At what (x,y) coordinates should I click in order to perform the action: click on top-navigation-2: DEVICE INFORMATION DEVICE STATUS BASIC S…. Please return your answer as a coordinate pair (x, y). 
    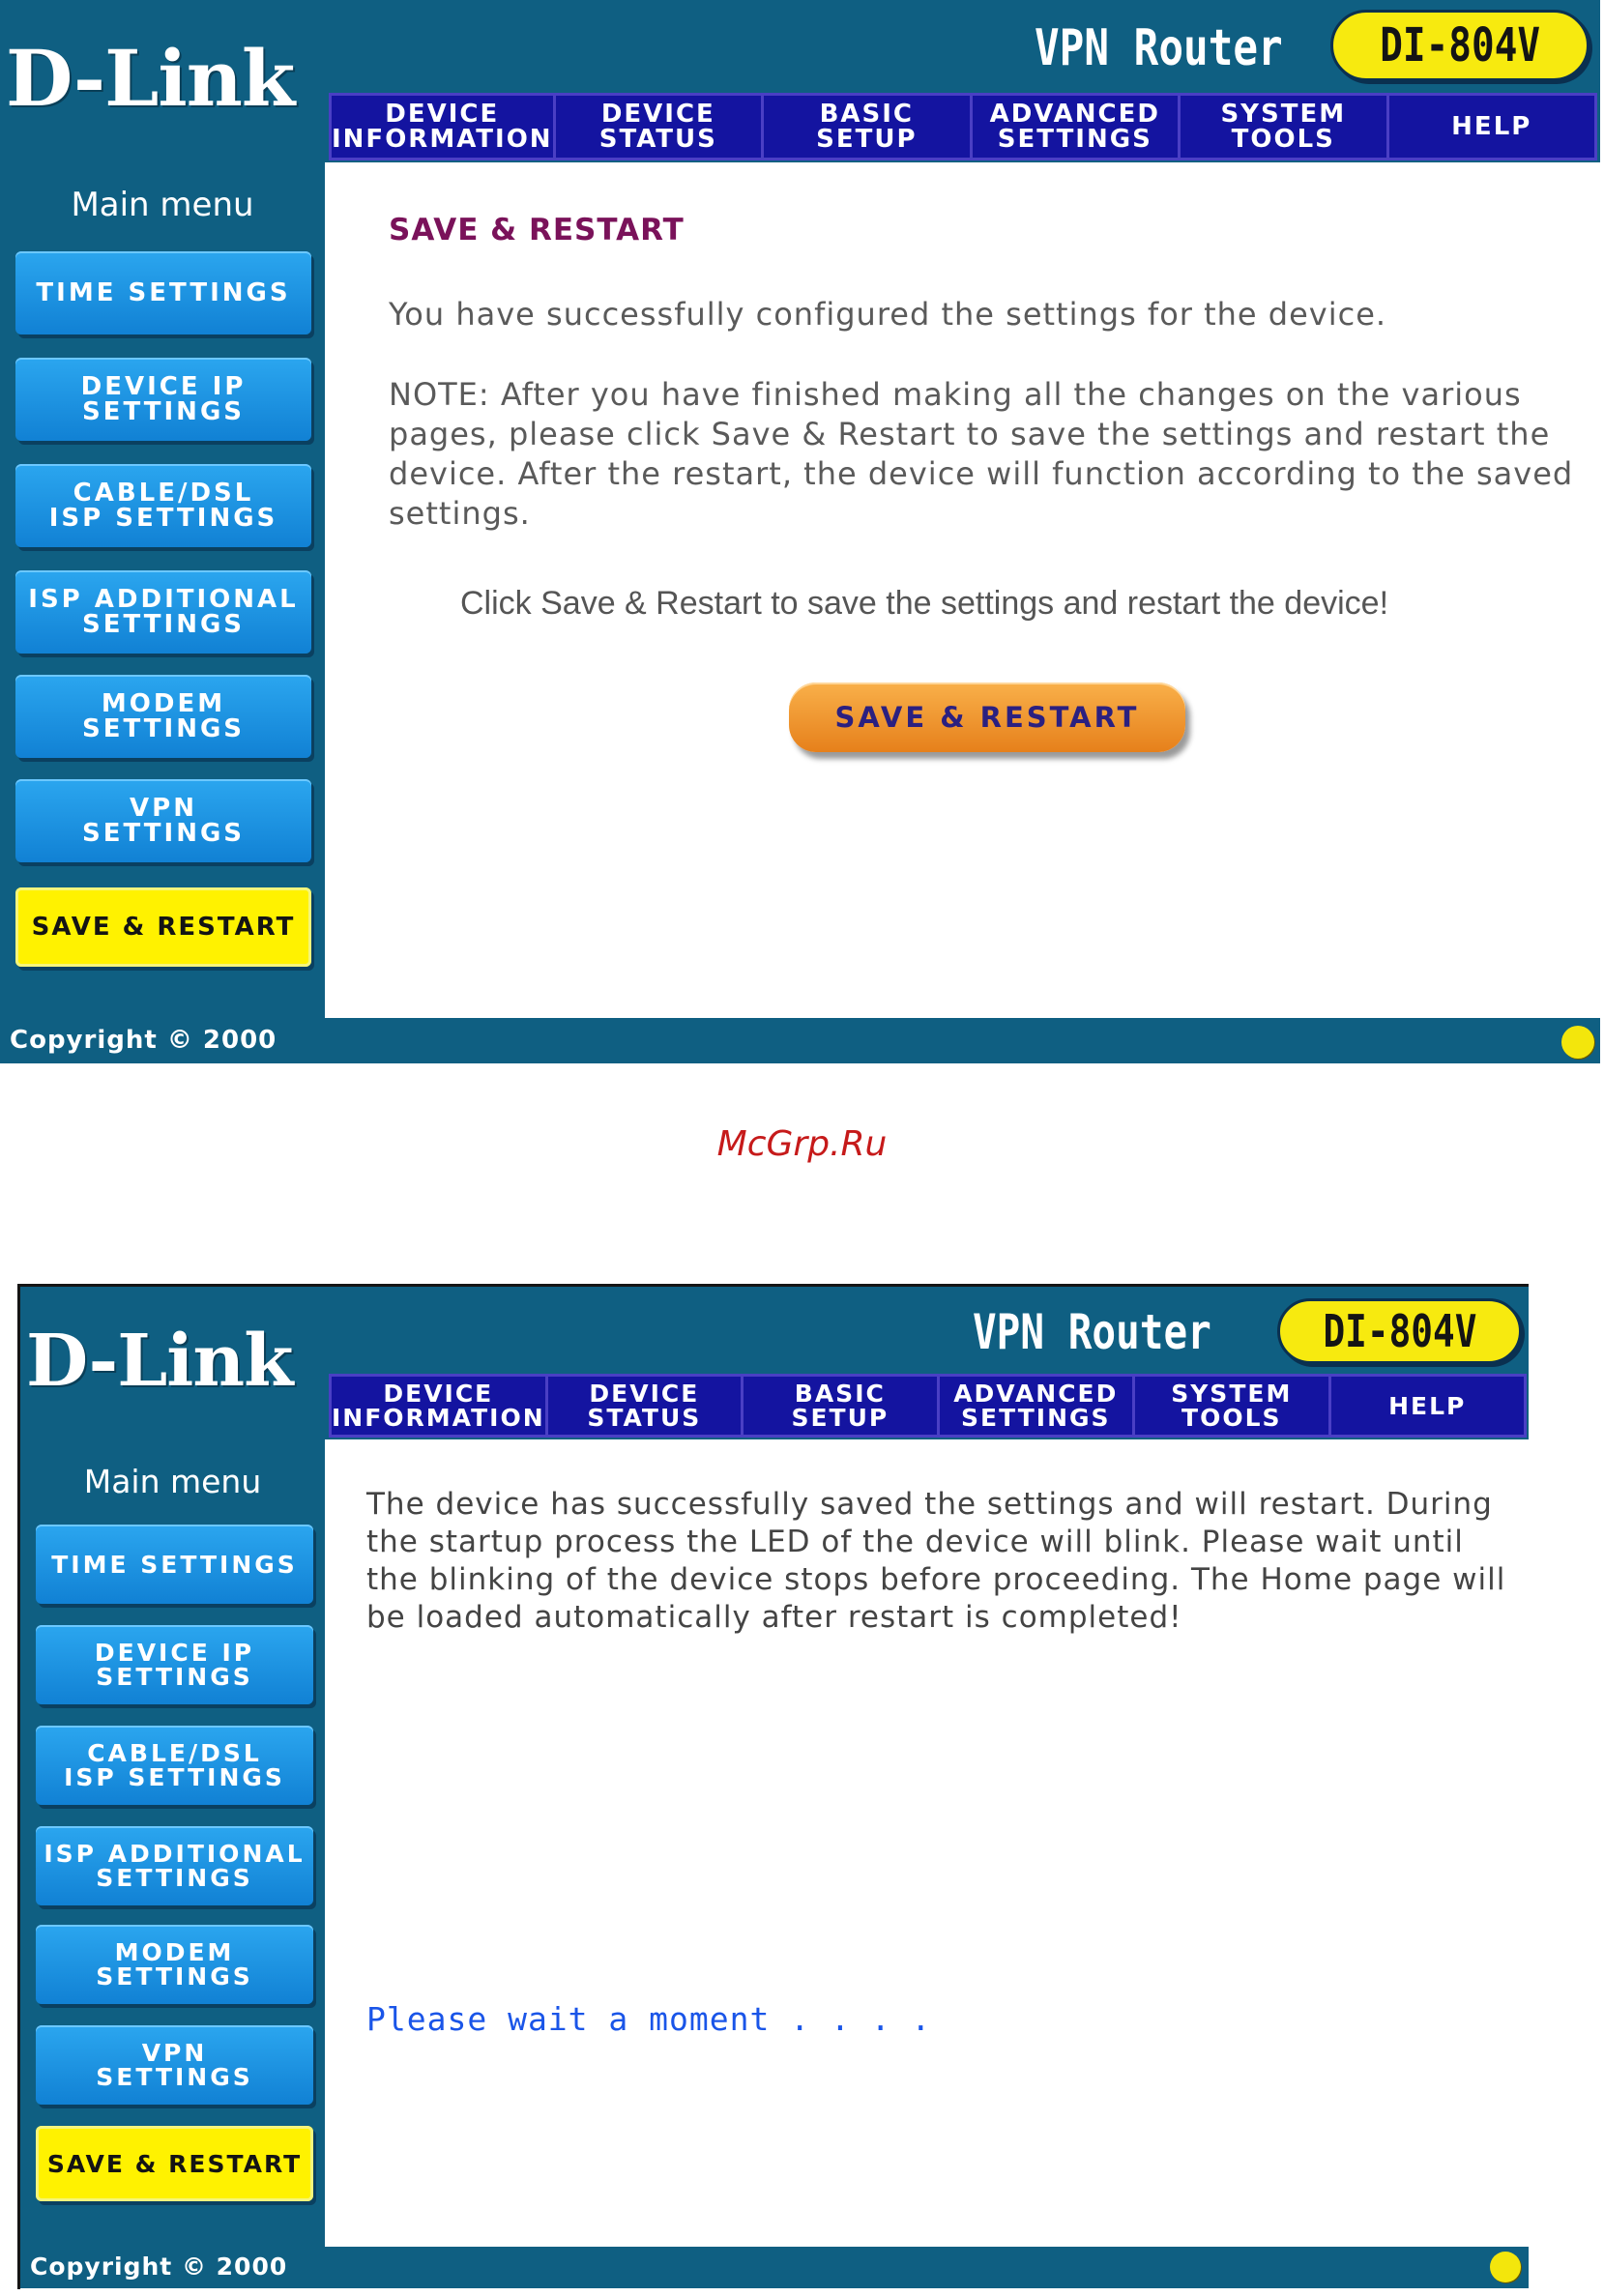
    Looking at the image, I should click on (928, 1406).